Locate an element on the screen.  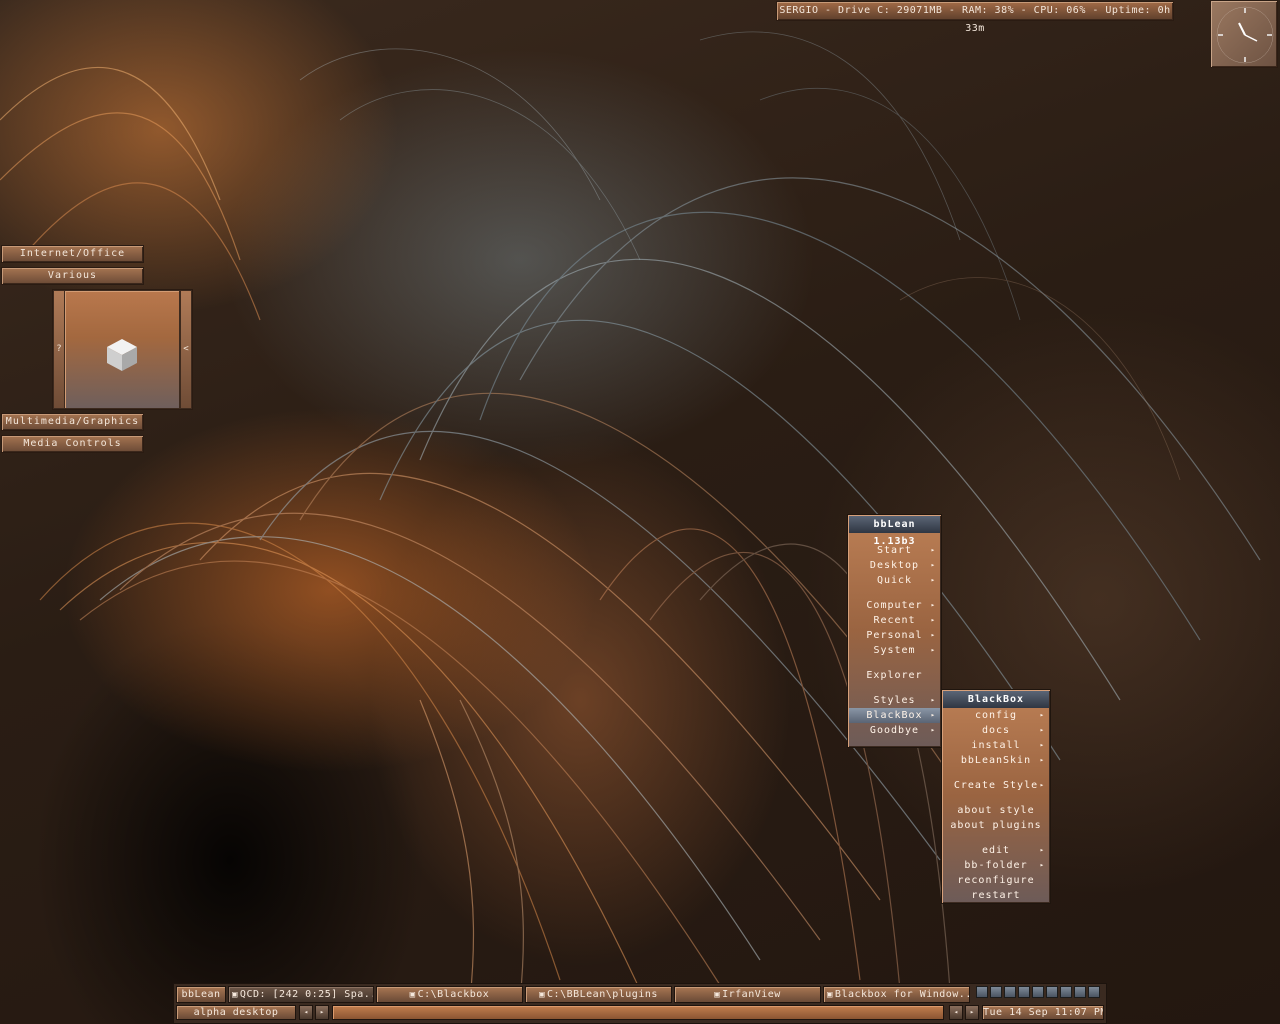
task-blackbox-folder: ▣ C:\Blackbox is located at coordinates (449, 994).